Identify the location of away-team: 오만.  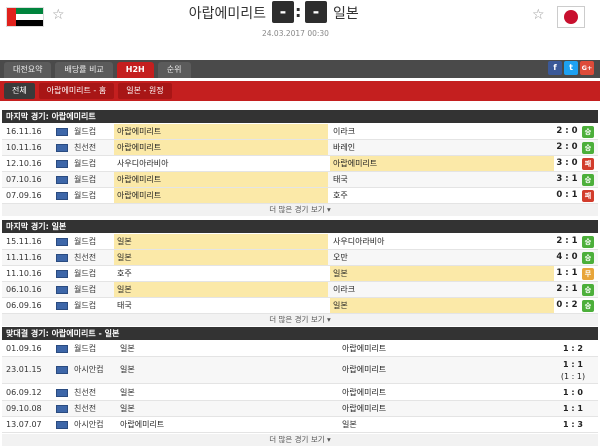
(442, 257).